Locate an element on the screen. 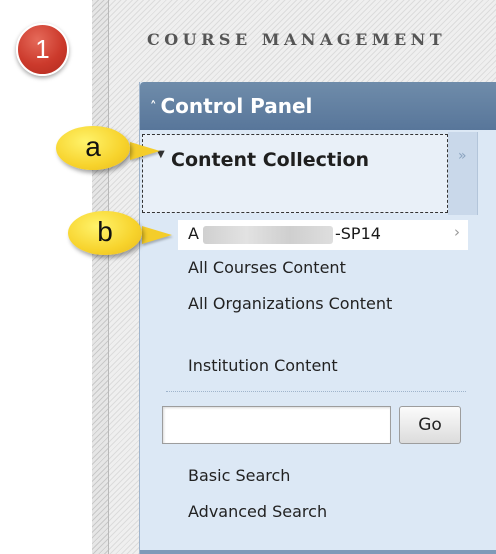  control-panel-title: Control Panel is located at coordinates (236, 106).